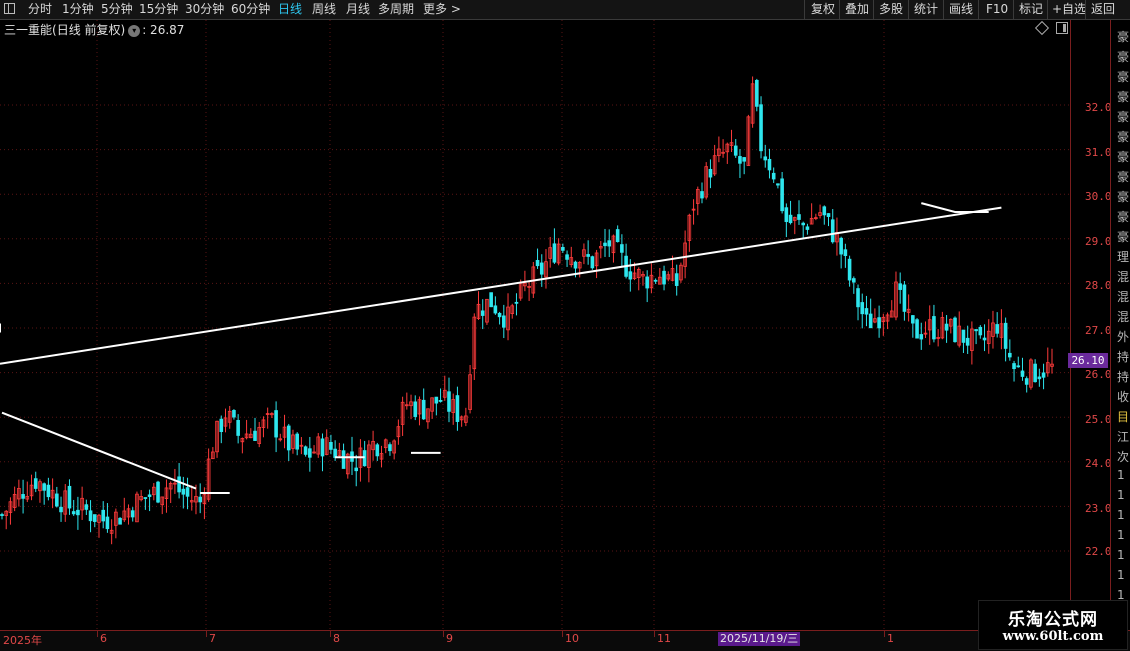 The width and height of the screenshot is (1130, 651). What do you see at coordinates (926, 9) in the screenshot?
I see `stats-button: 统计` at bounding box center [926, 9].